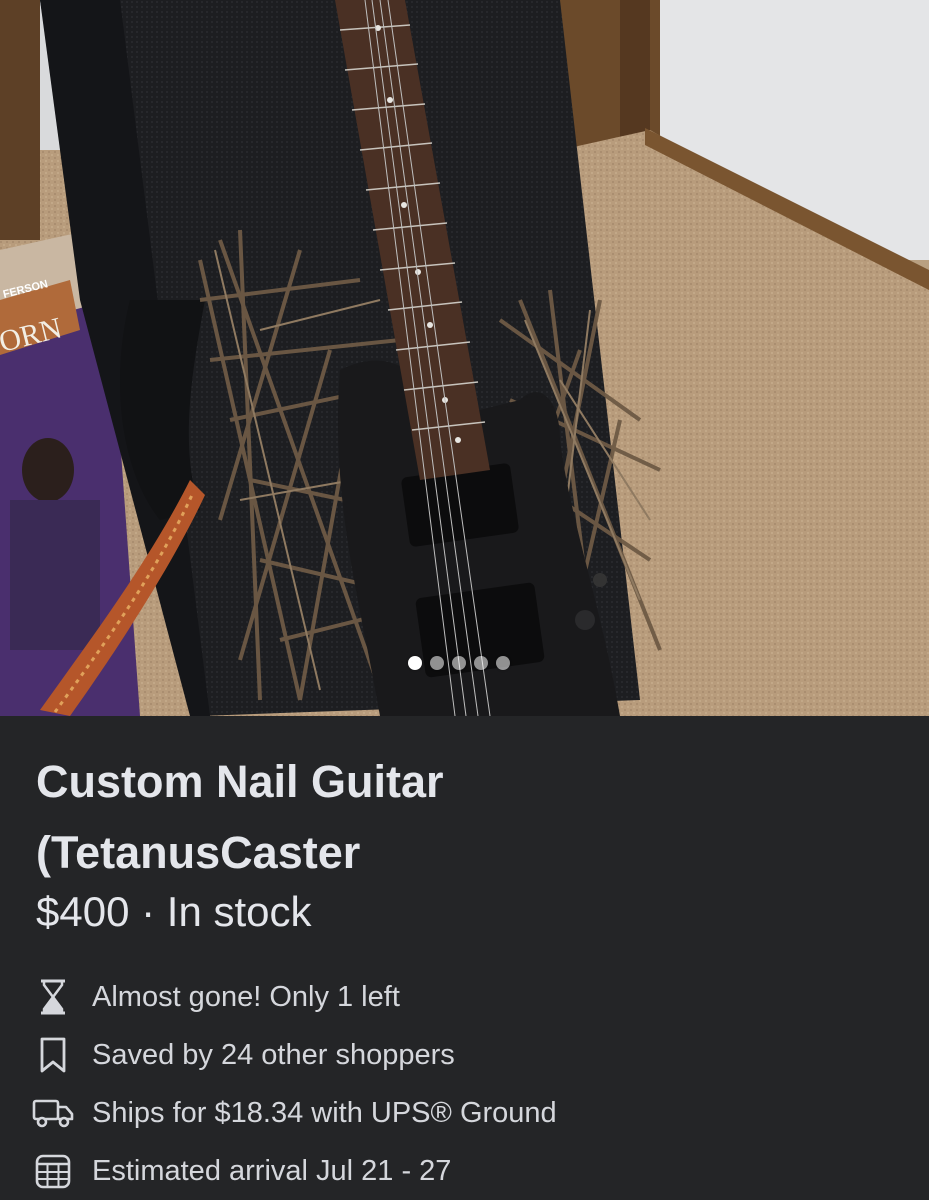 The width and height of the screenshot is (929, 1200). I want to click on calendar-icon, so click(53, 1171).